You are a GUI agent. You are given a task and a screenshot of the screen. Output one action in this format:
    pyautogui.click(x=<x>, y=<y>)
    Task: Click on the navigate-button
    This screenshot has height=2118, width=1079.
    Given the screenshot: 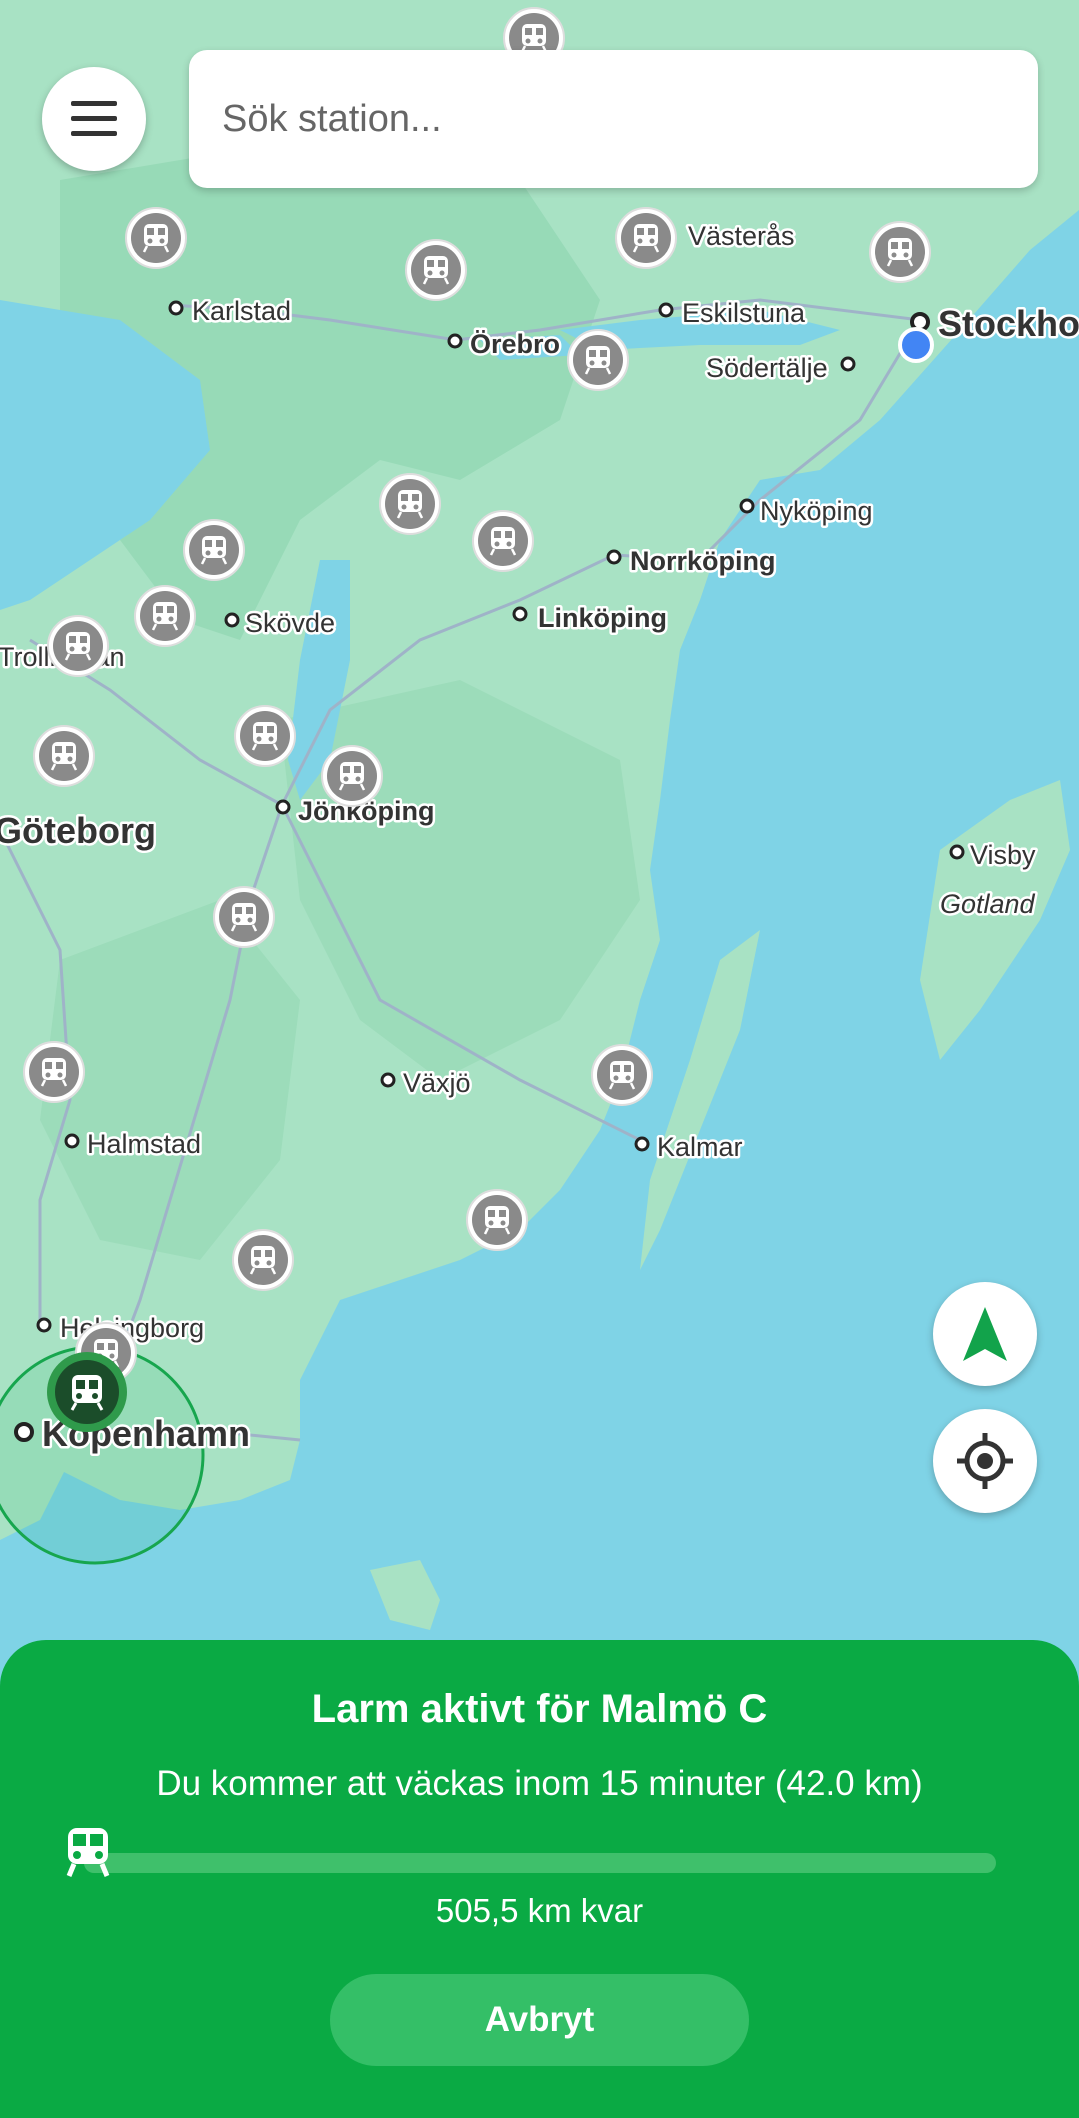 What is the action you would take?
    pyautogui.click(x=985, y=1334)
    